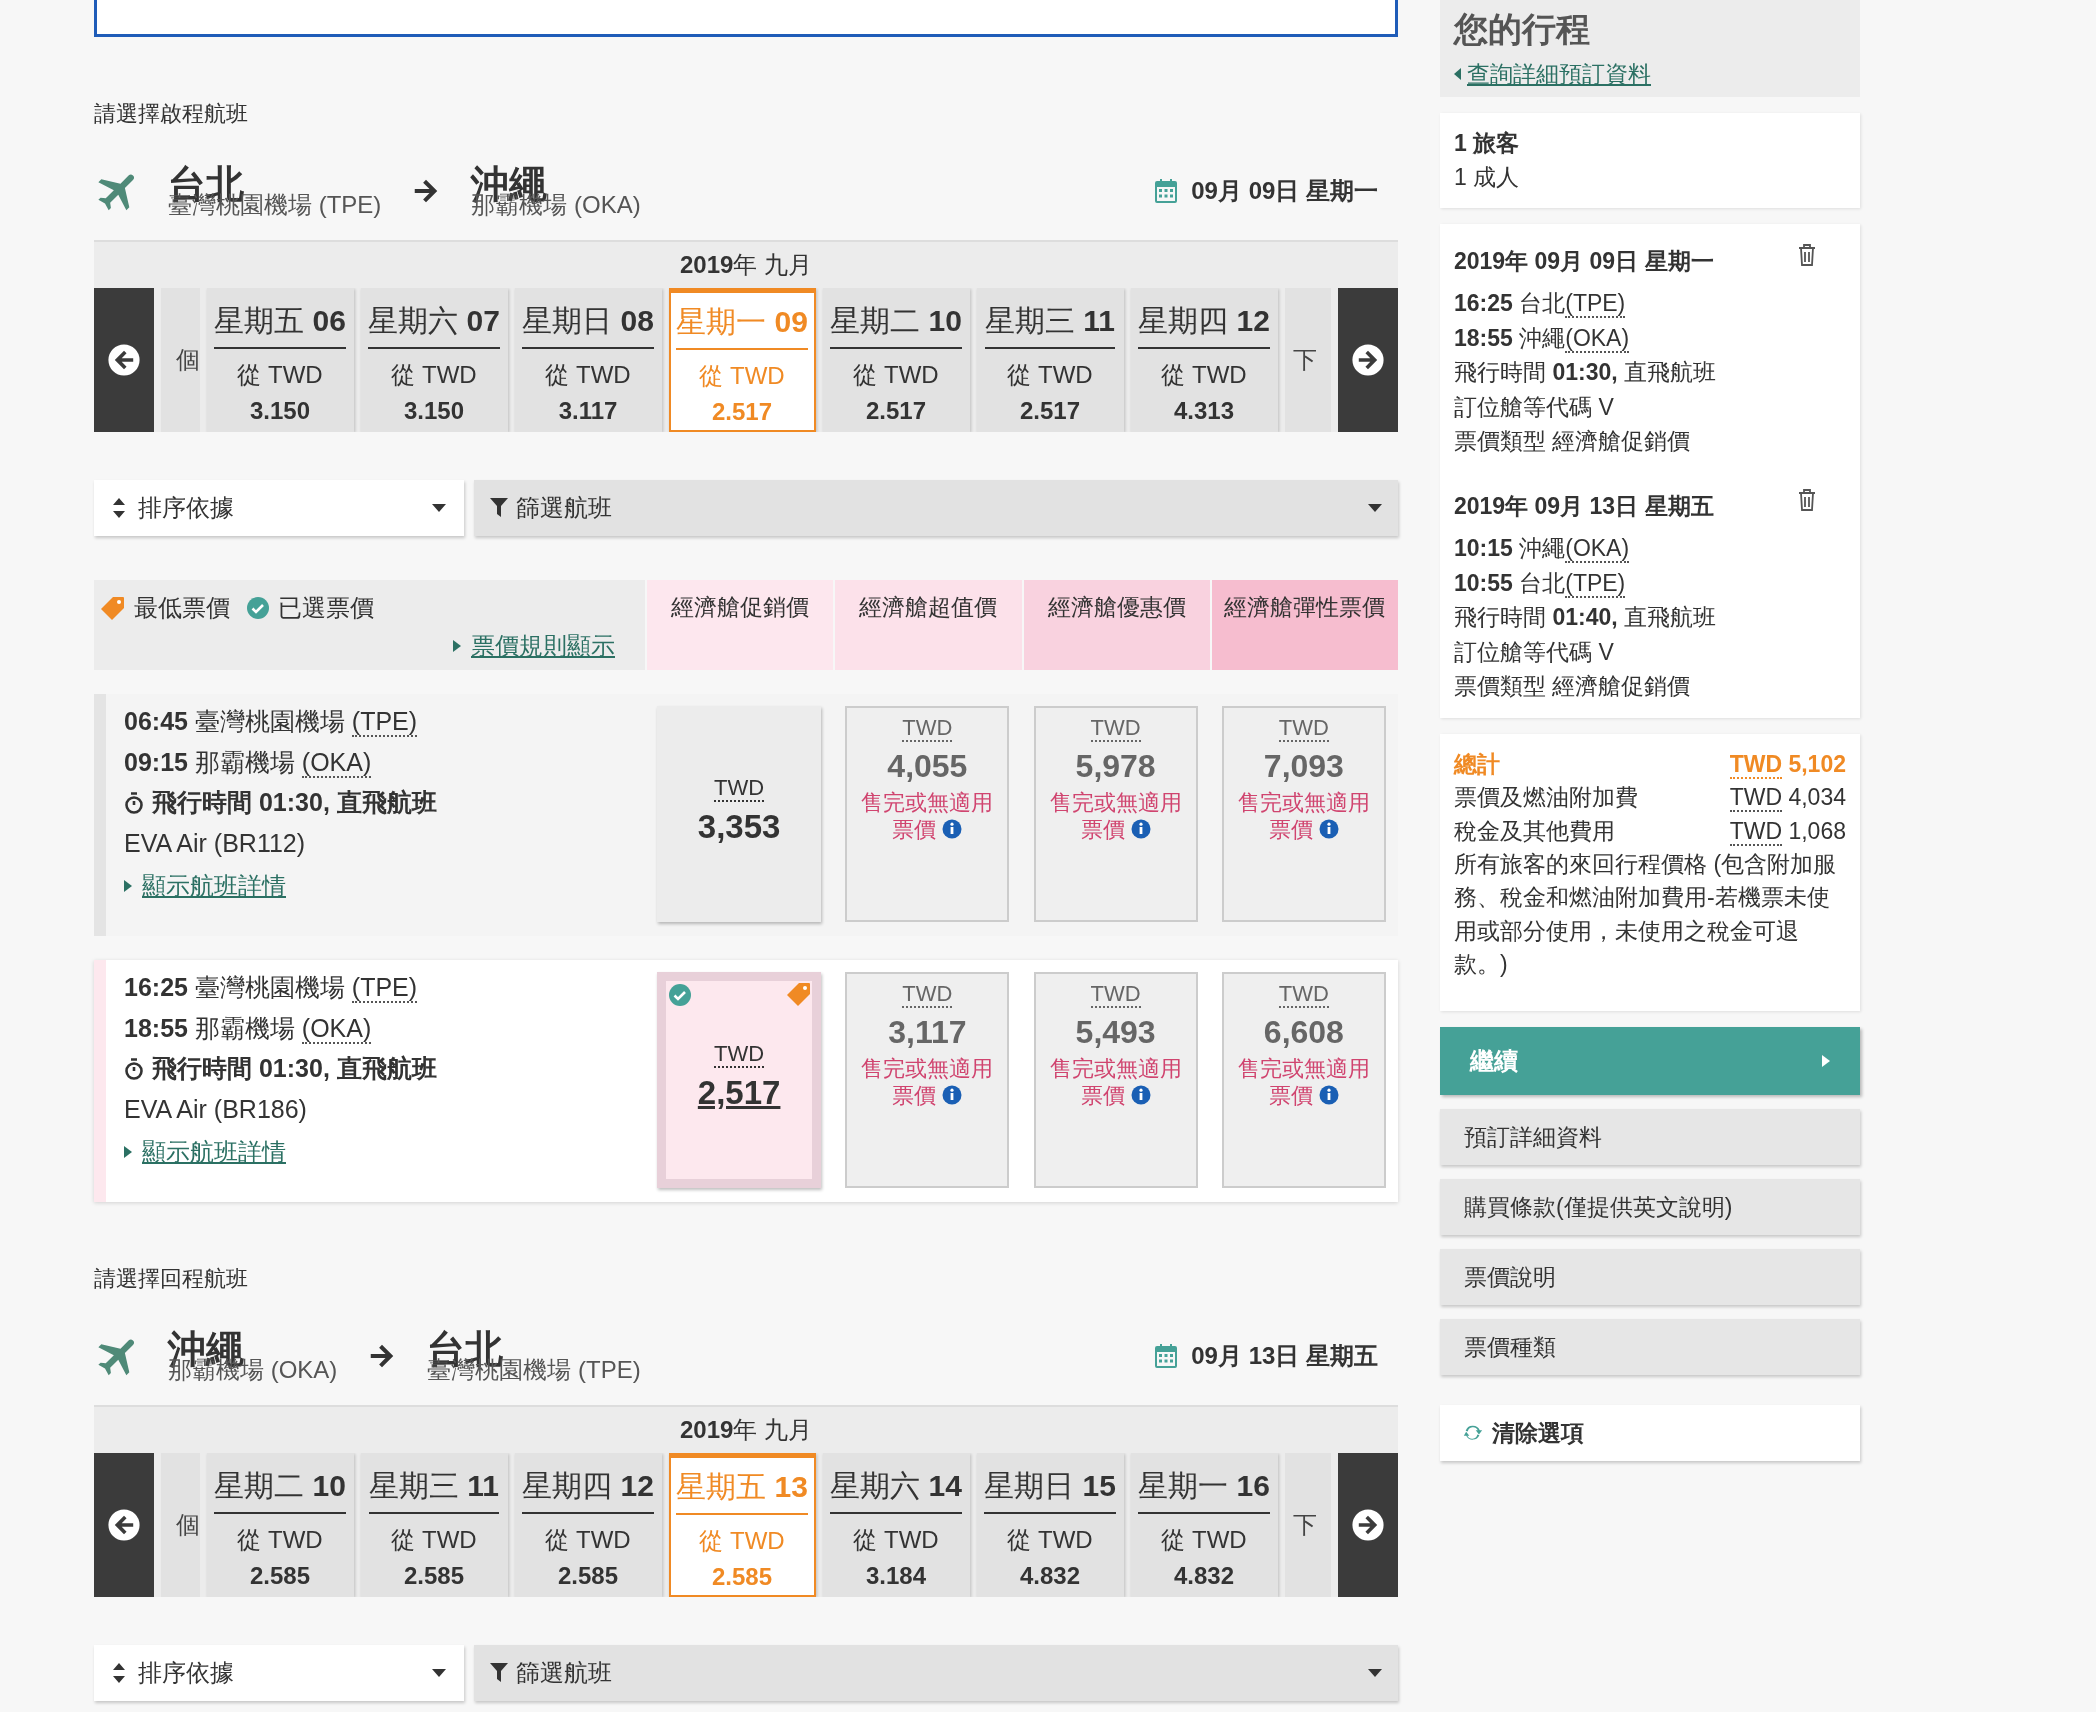  What do you see at coordinates (434, 1525) in the screenshot?
I see `date-tab: 星期三 11 從 TWD 2.585` at bounding box center [434, 1525].